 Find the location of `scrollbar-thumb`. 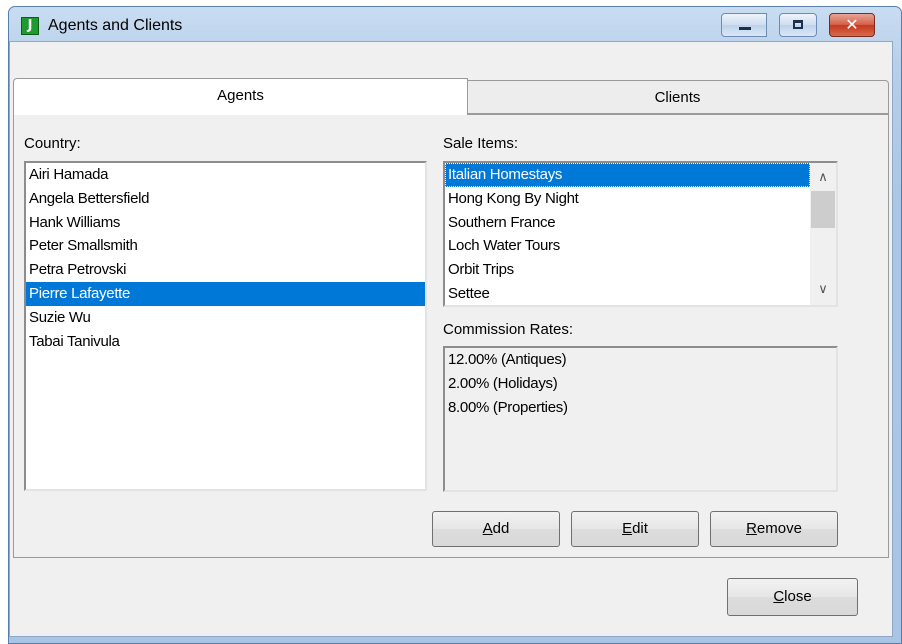

scrollbar-thumb is located at coordinates (823, 209).